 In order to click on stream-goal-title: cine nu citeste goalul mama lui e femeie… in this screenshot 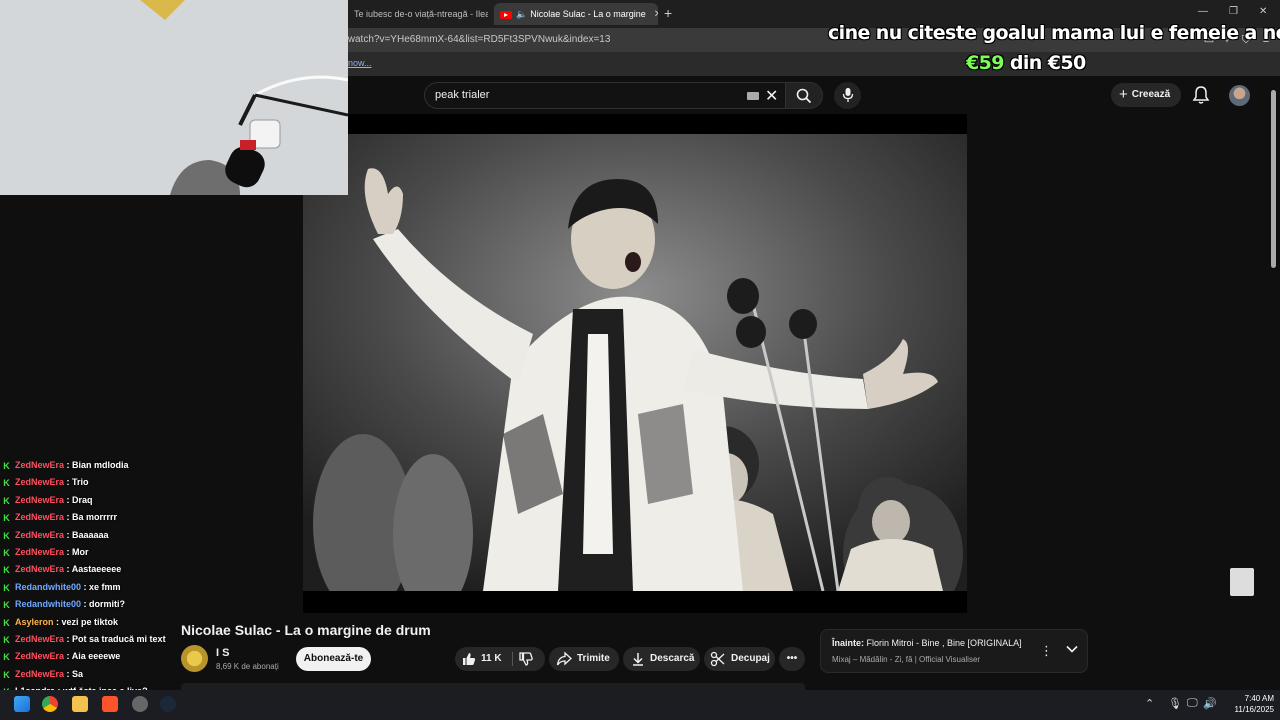, I will do `click(1054, 33)`.